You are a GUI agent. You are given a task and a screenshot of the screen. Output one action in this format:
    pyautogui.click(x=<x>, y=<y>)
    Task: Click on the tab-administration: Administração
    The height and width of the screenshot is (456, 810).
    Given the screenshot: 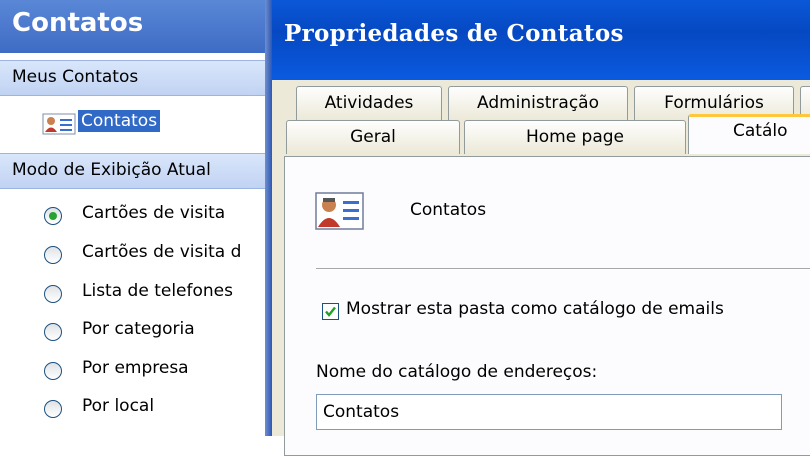 What is the action you would take?
    pyautogui.click(x=538, y=103)
    